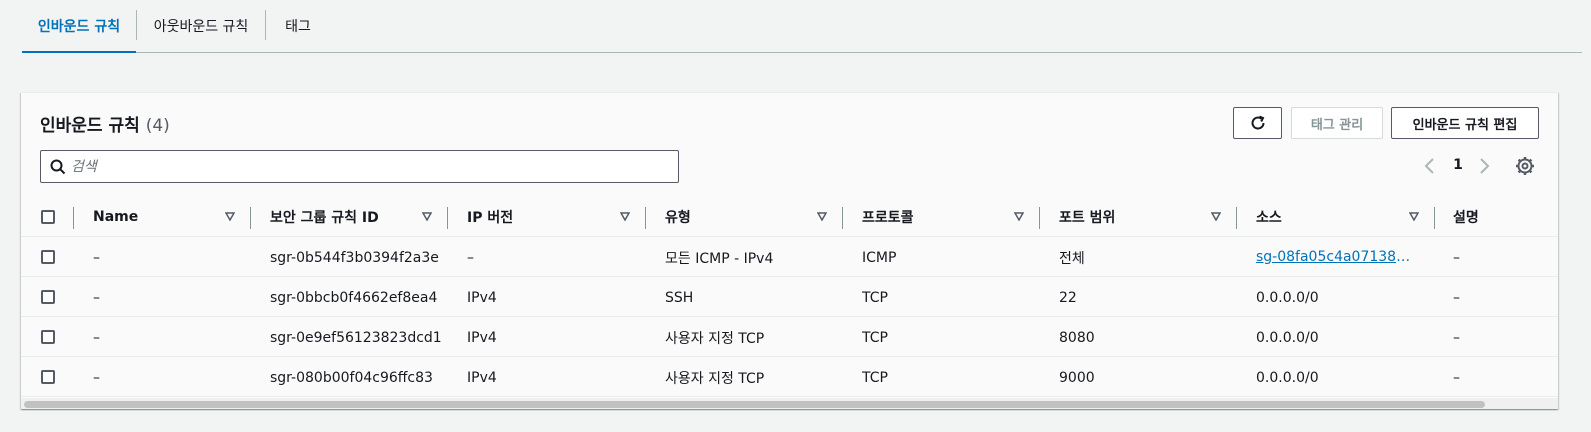 The height and width of the screenshot is (432, 1591). Describe the element at coordinates (719, 258) in the screenshot. I see `cell-type: 모든 ICMP - IPv4` at that location.